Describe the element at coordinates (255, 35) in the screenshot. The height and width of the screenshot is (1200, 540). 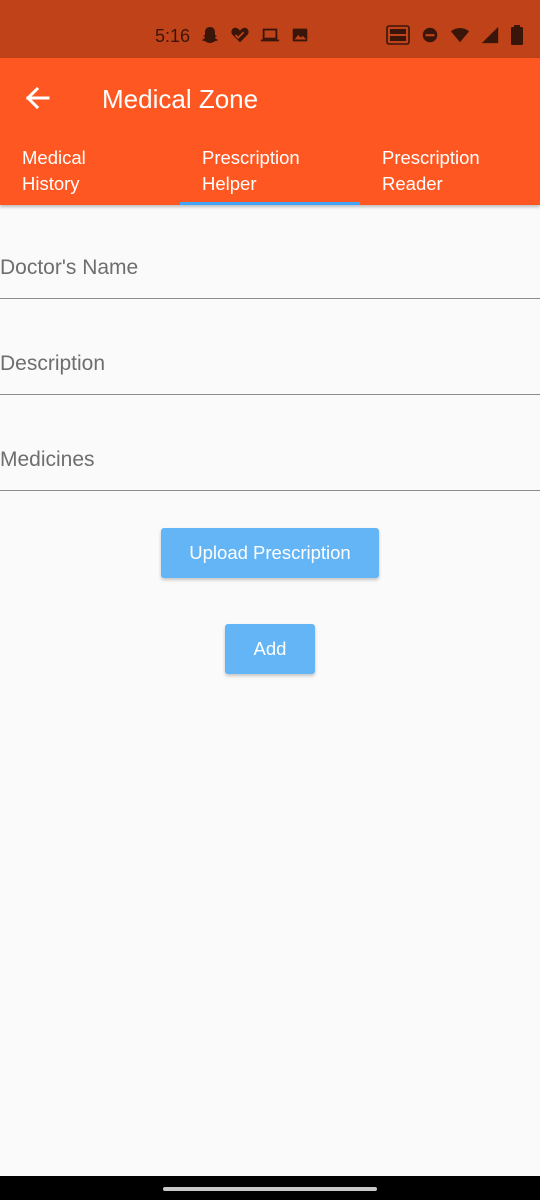
I see `status-notification-icons` at that location.